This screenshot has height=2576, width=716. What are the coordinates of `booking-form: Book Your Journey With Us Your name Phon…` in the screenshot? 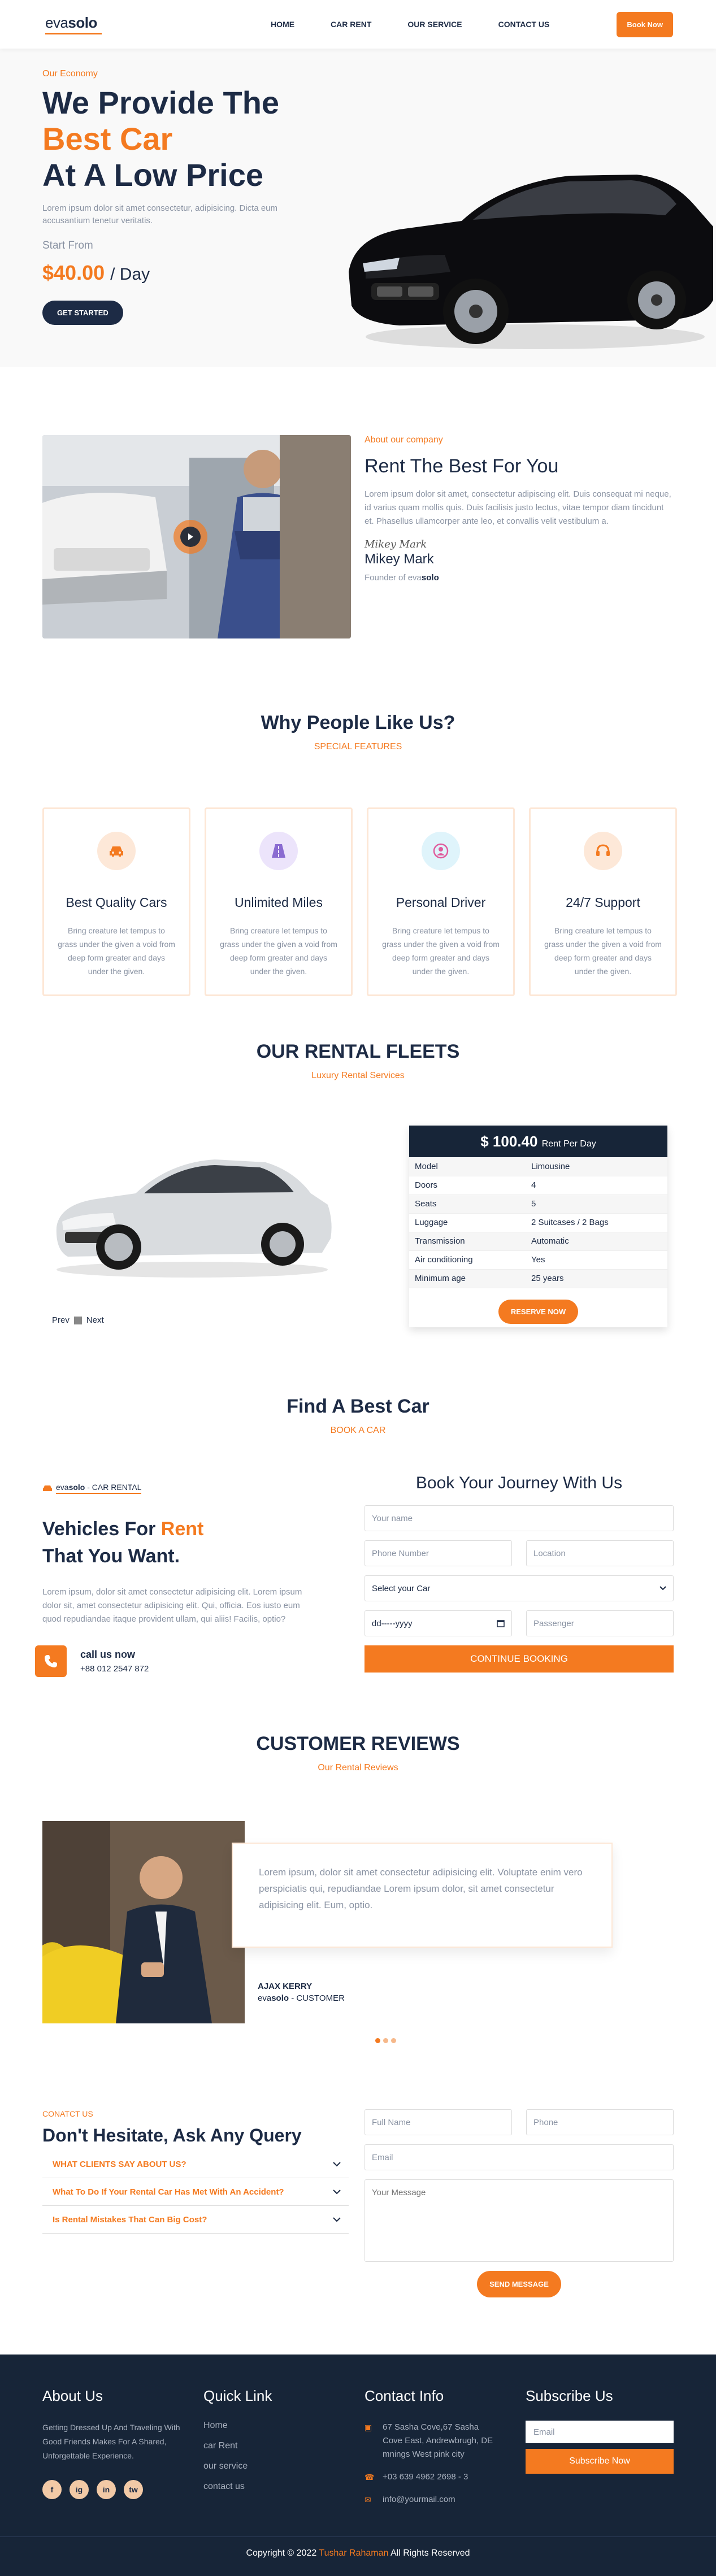 It's located at (519, 1573).